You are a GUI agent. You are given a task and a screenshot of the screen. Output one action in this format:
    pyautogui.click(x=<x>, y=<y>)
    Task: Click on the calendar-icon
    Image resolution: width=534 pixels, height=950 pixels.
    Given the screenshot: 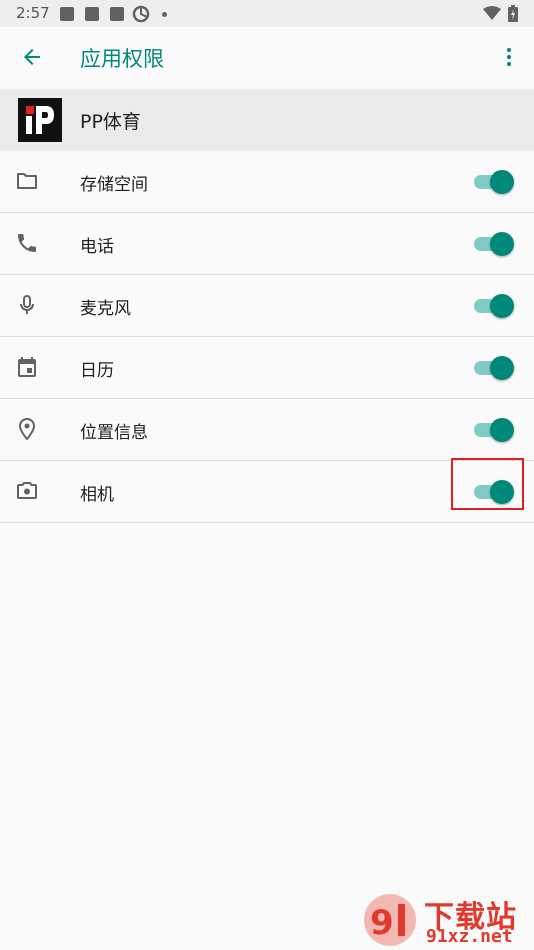 What is the action you would take?
    pyautogui.click(x=27, y=367)
    